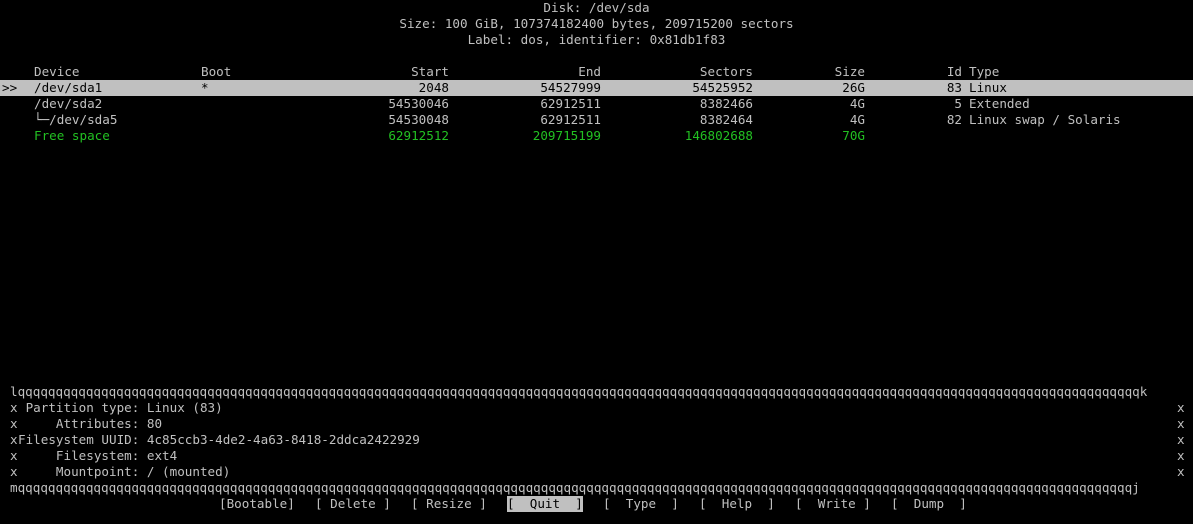 The width and height of the screenshot is (1193, 524). Describe the element at coordinates (726, 119) in the screenshot. I see `sectors-cell: 8382464` at that location.